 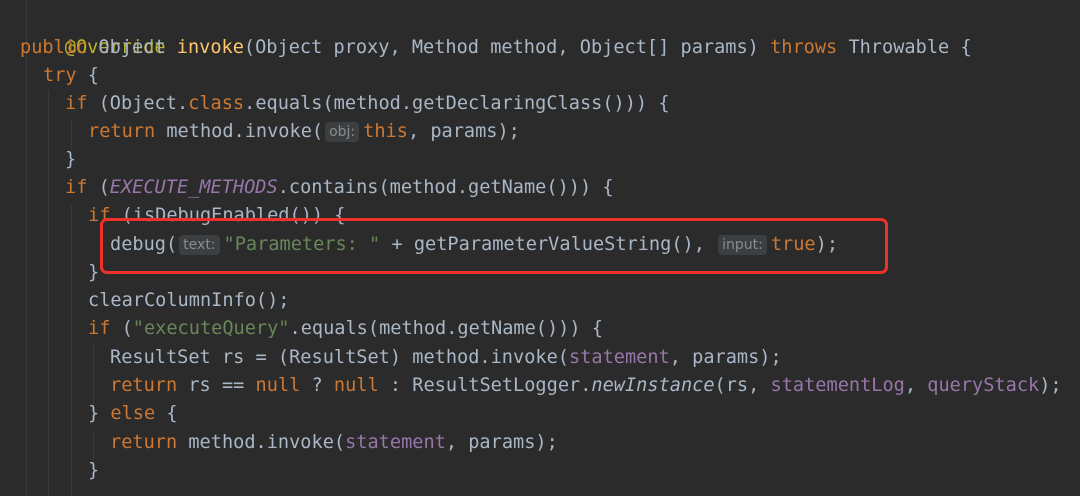 What do you see at coordinates (457, 103) in the screenshot?
I see `code-token: .equals(method.getDeclaringClass())) {` at bounding box center [457, 103].